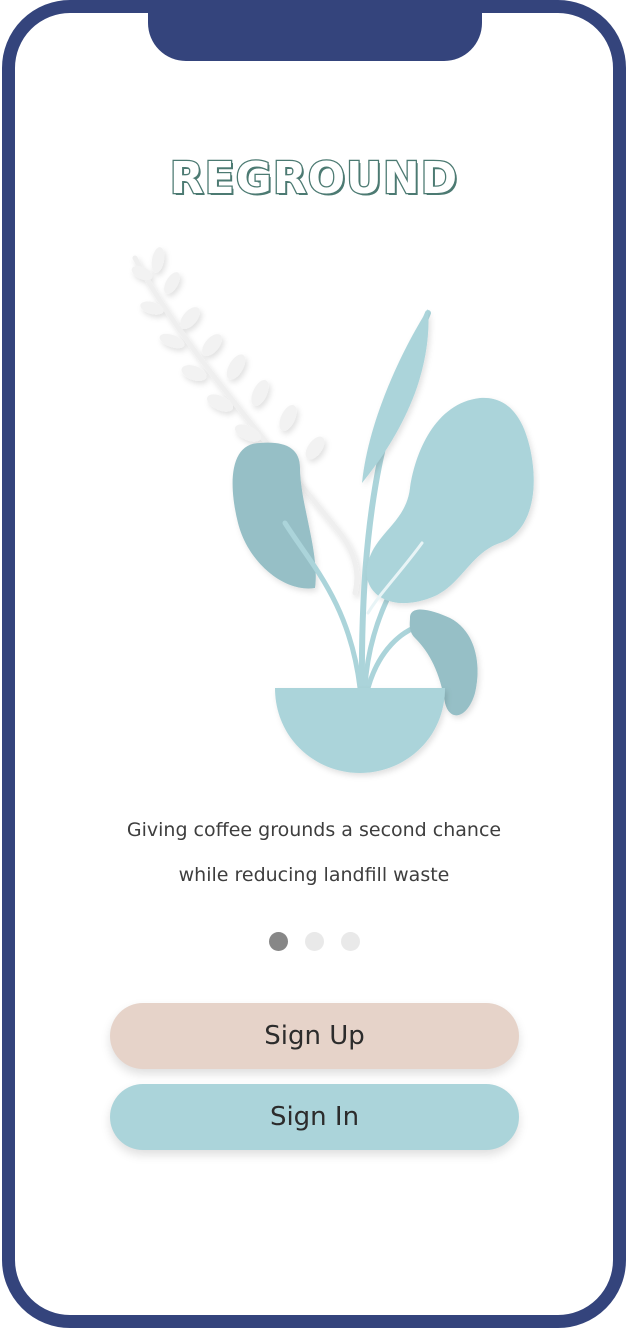  I want to click on page-indicator, so click(314, 941).